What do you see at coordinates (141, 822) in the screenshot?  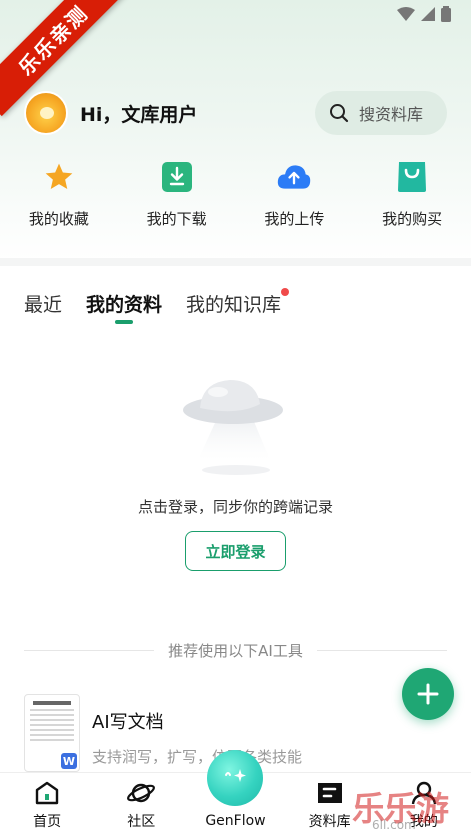 I see `nav-label: 社区` at bounding box center [141, 822].